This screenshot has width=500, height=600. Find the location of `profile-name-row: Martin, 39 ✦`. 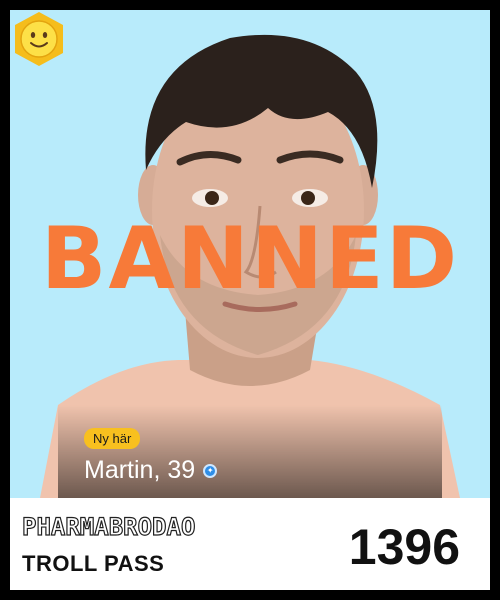

profile-name-row: Martin, 39 ✦ is located at coordinates (151, 470).